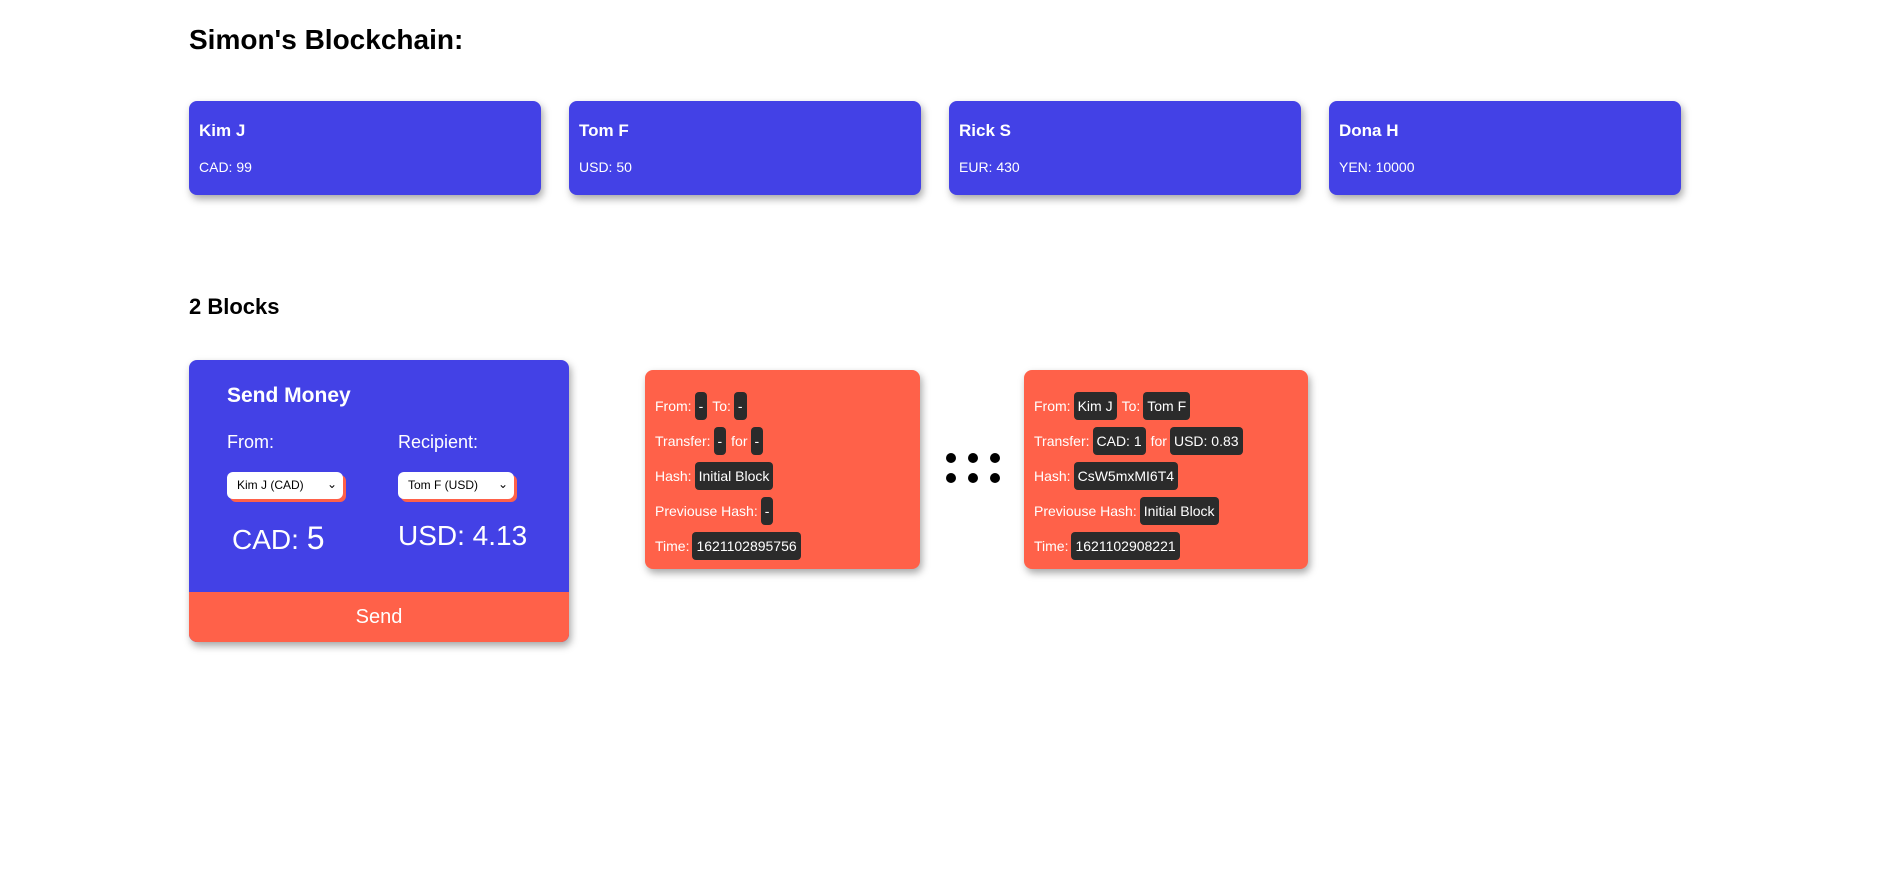 Image resolution: width=1899 pixels, height=886 pixels. I want to click on recipient-select-value: Tom F (USD), so click(443, 485).